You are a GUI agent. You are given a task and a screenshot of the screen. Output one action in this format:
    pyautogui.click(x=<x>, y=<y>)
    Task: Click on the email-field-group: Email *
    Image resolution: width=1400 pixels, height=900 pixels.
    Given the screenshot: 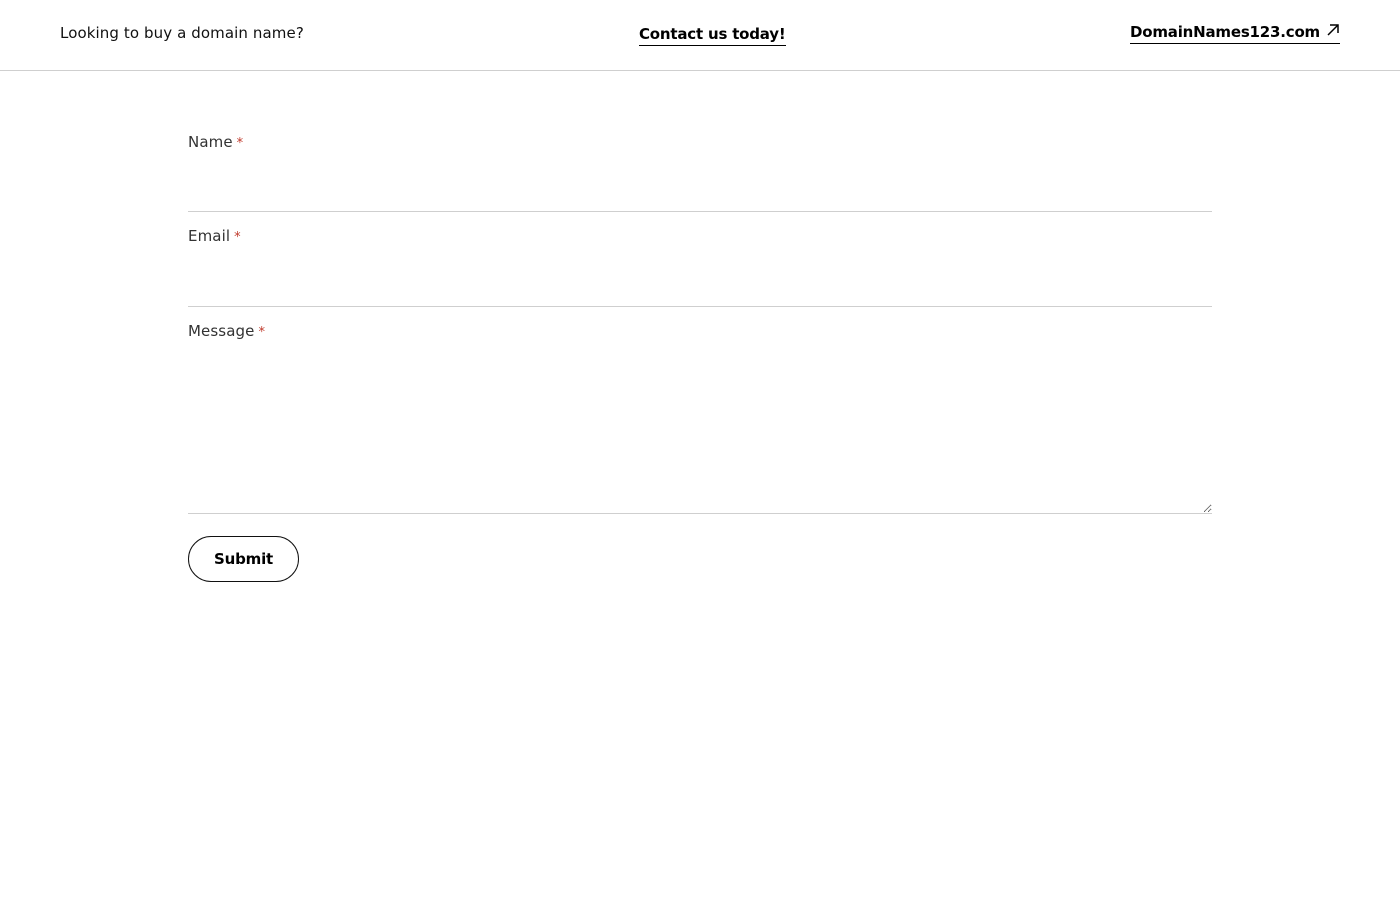 What is the action you would take?
    pyautogui.click(x=700, y=259)
    